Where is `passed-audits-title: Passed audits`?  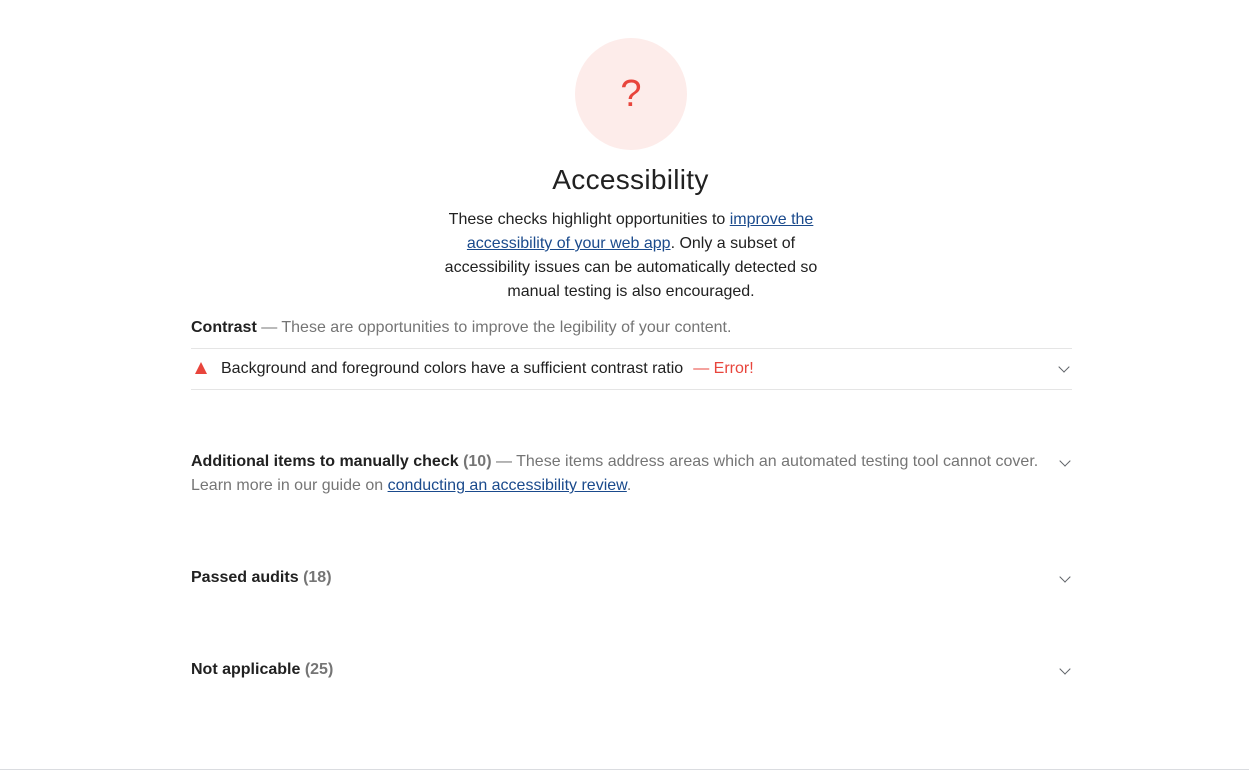 passed-audits-title: Passed audits is located at coordinates (245, 577).